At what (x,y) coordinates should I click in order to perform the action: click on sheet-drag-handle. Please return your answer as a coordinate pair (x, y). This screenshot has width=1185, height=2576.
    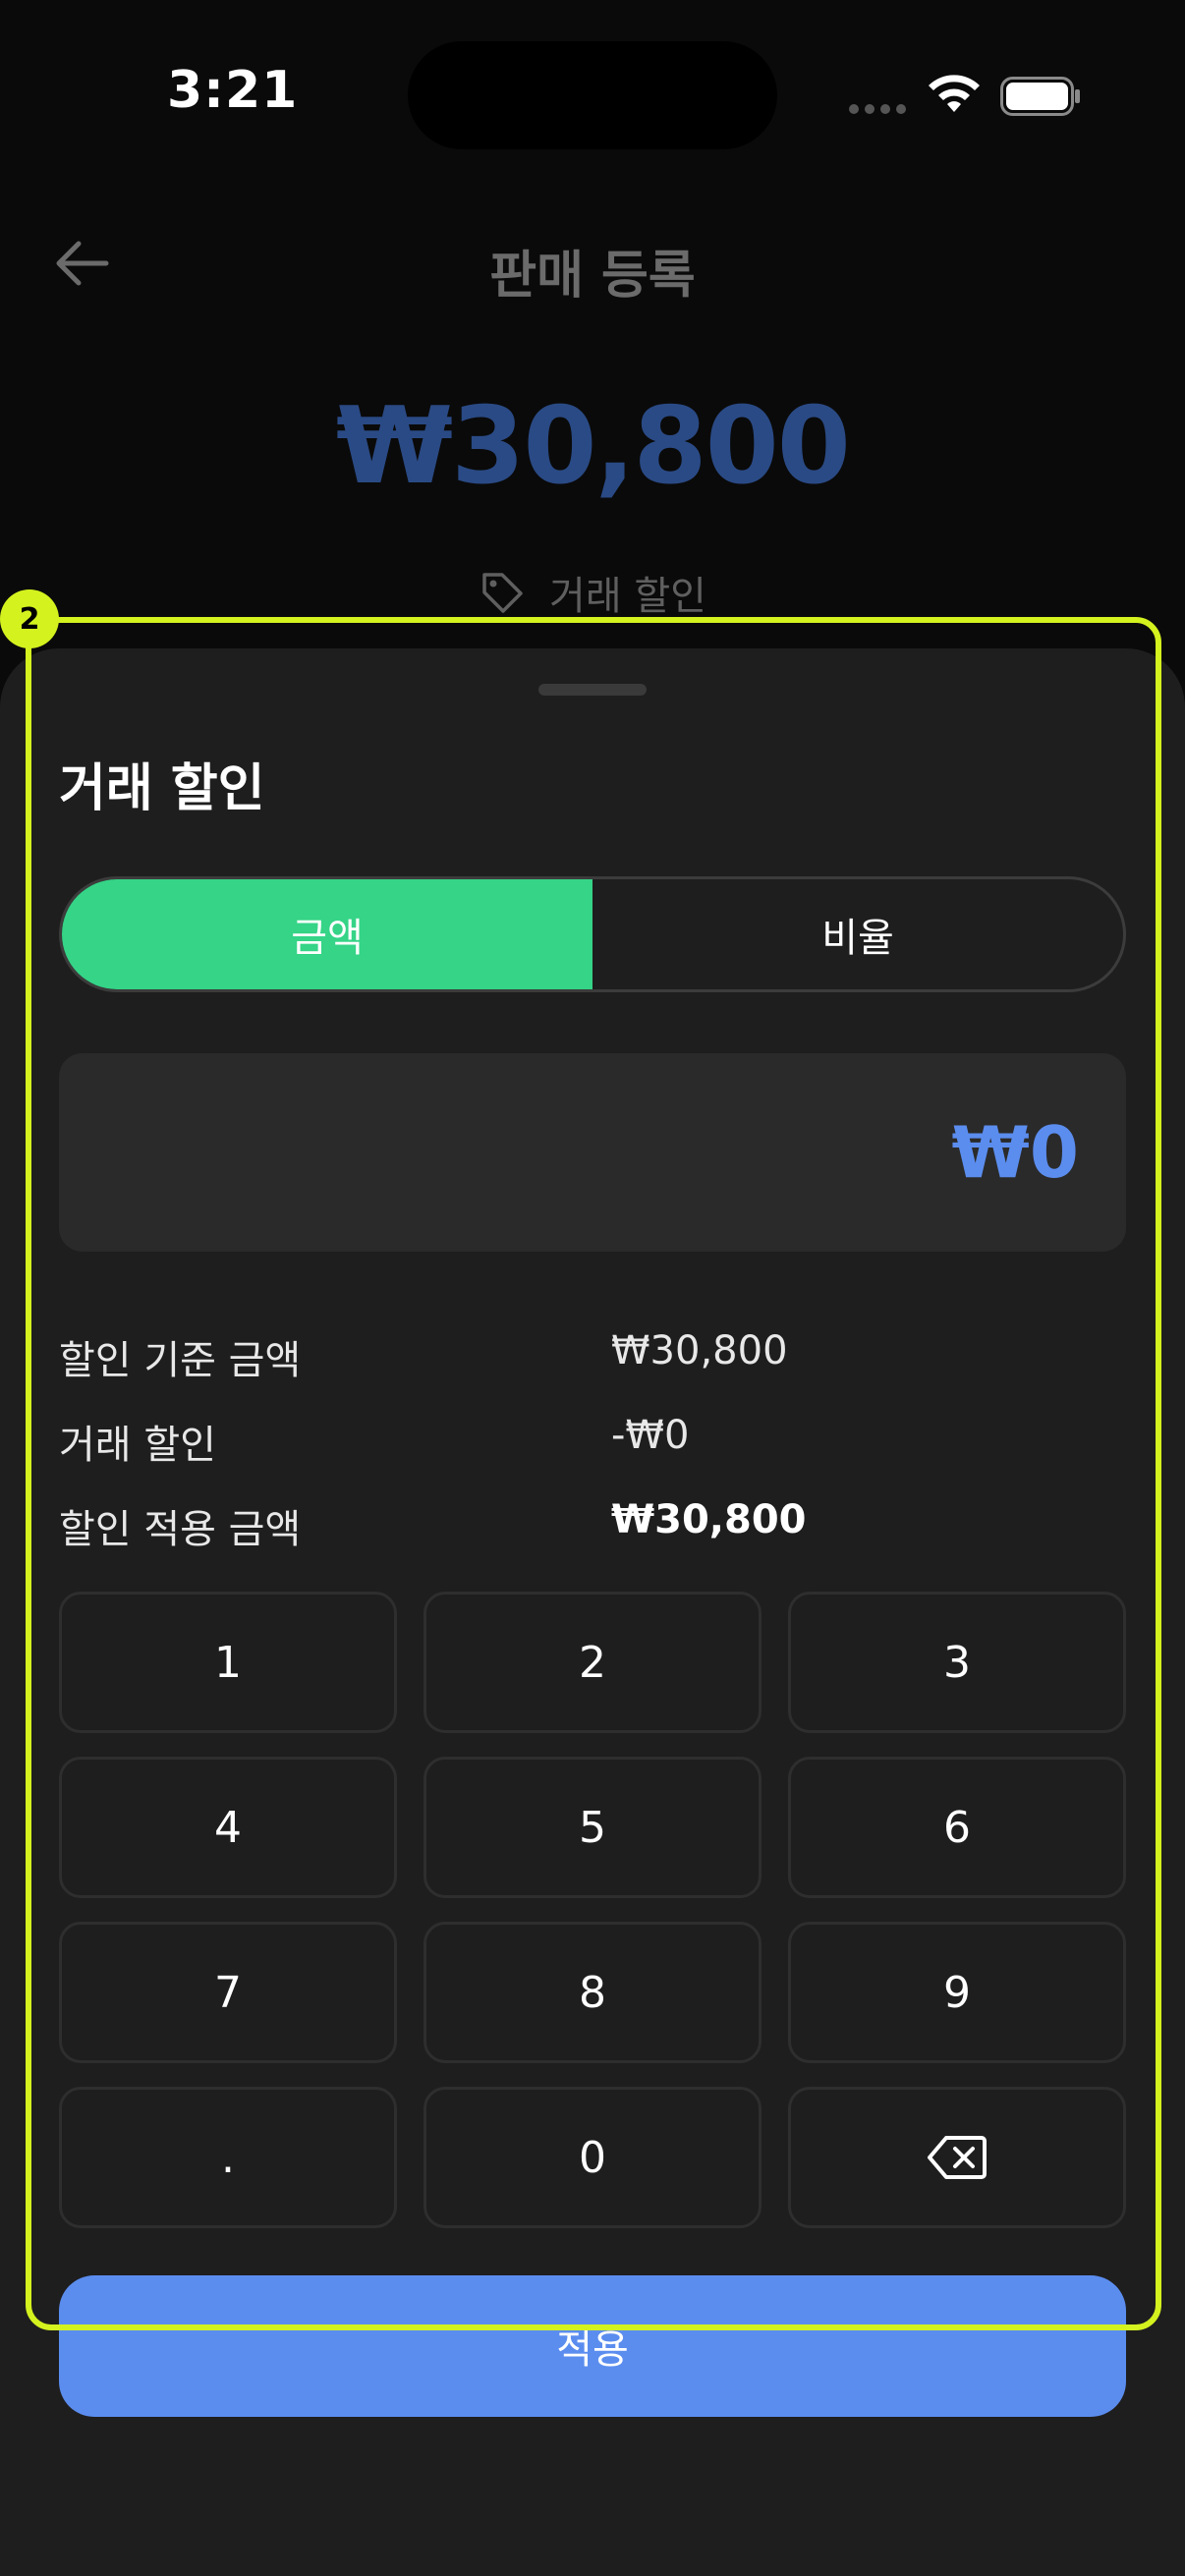
    Looking at the image, I should click on (592, 690).